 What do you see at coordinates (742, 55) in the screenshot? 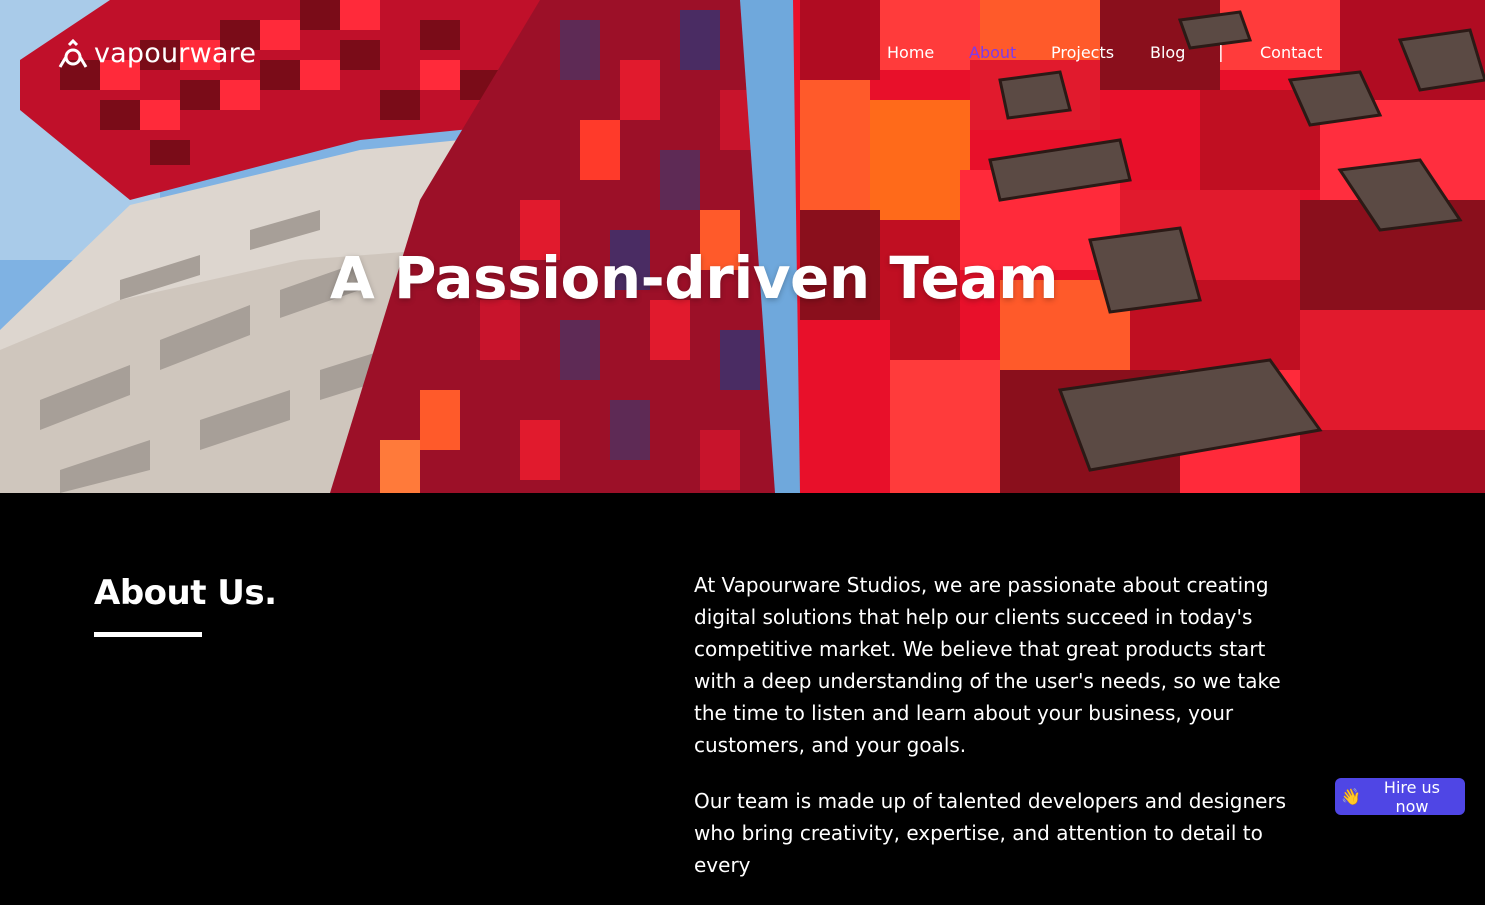
I see `main-nav: Home About Projects Blog | Contact` at bounding box center [742, 55].